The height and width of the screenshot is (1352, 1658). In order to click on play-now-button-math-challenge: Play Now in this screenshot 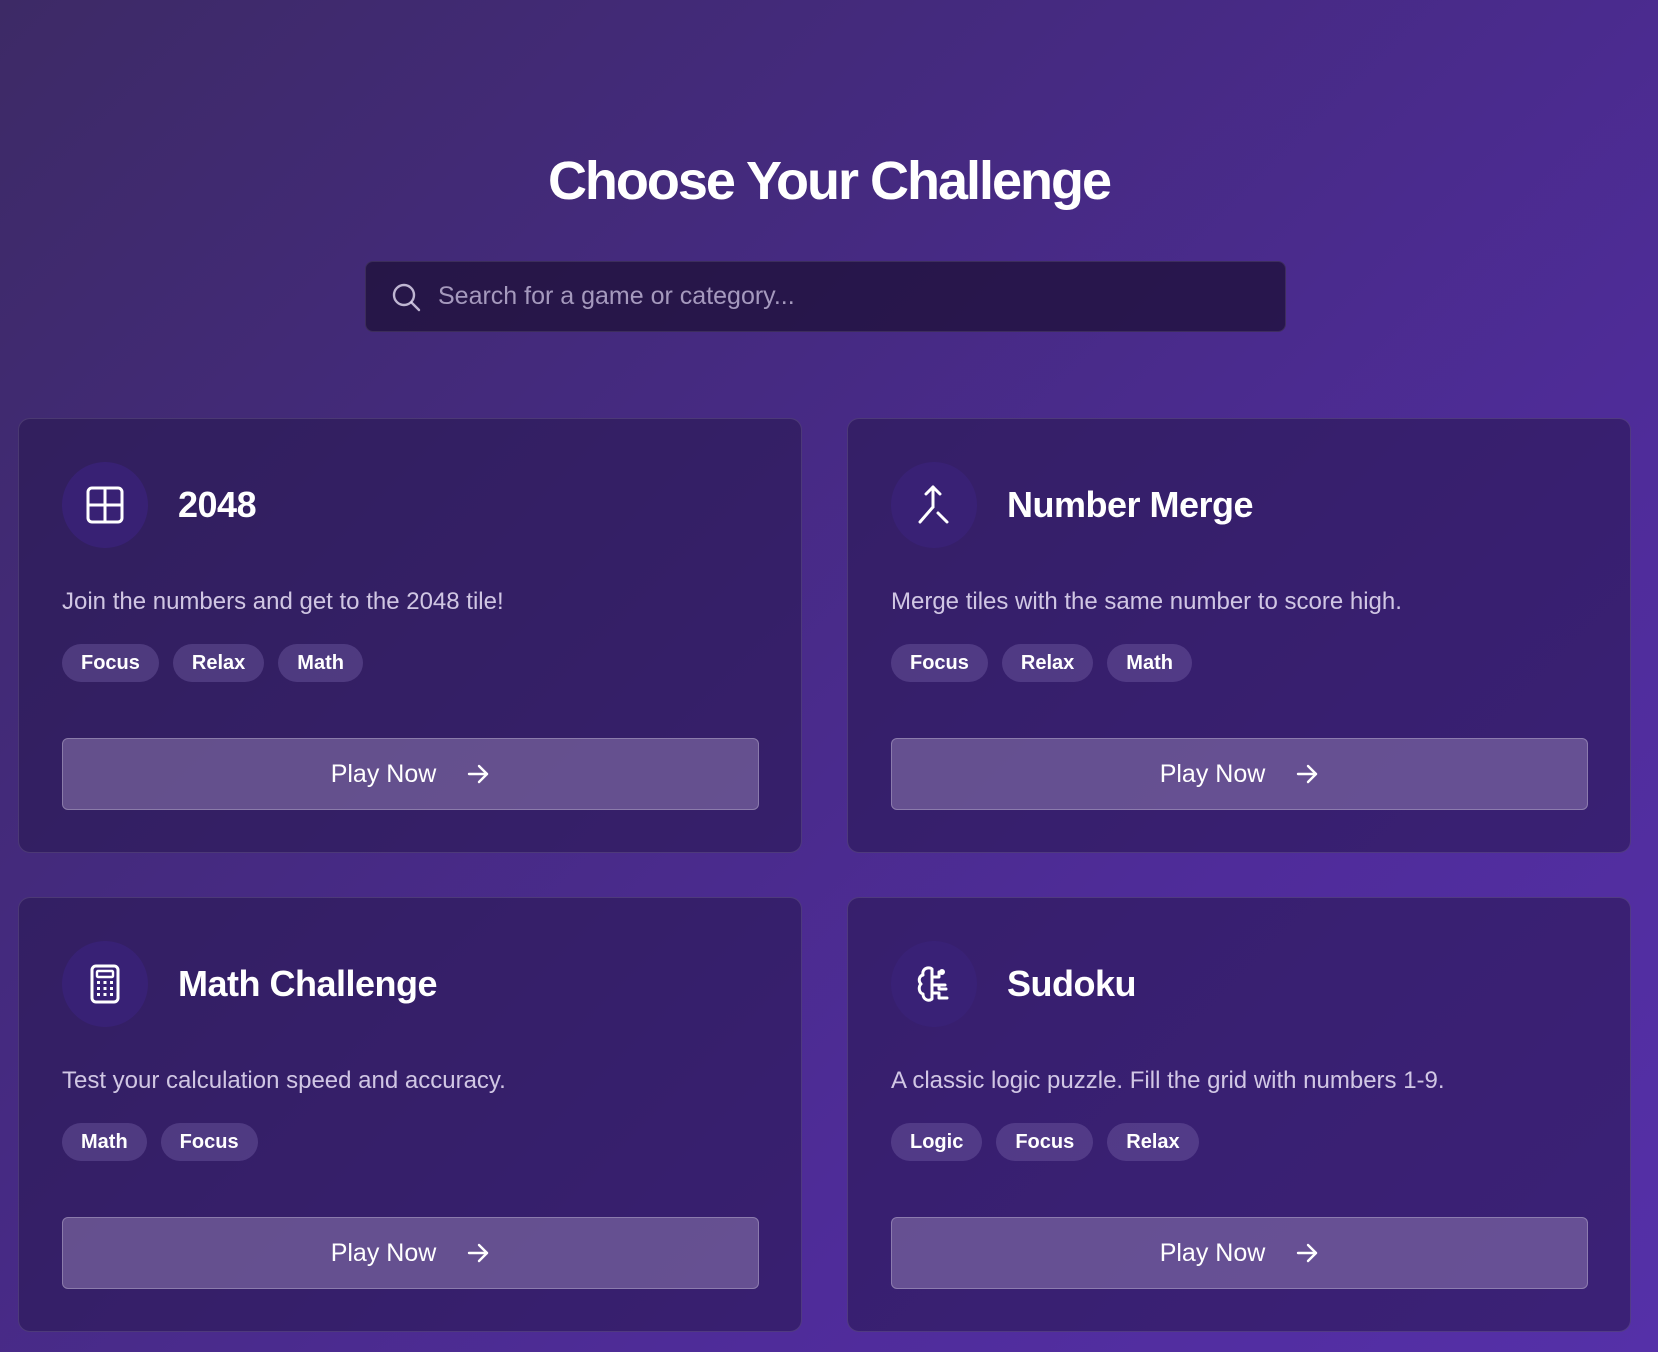, I will do `click(410, 1253)`.